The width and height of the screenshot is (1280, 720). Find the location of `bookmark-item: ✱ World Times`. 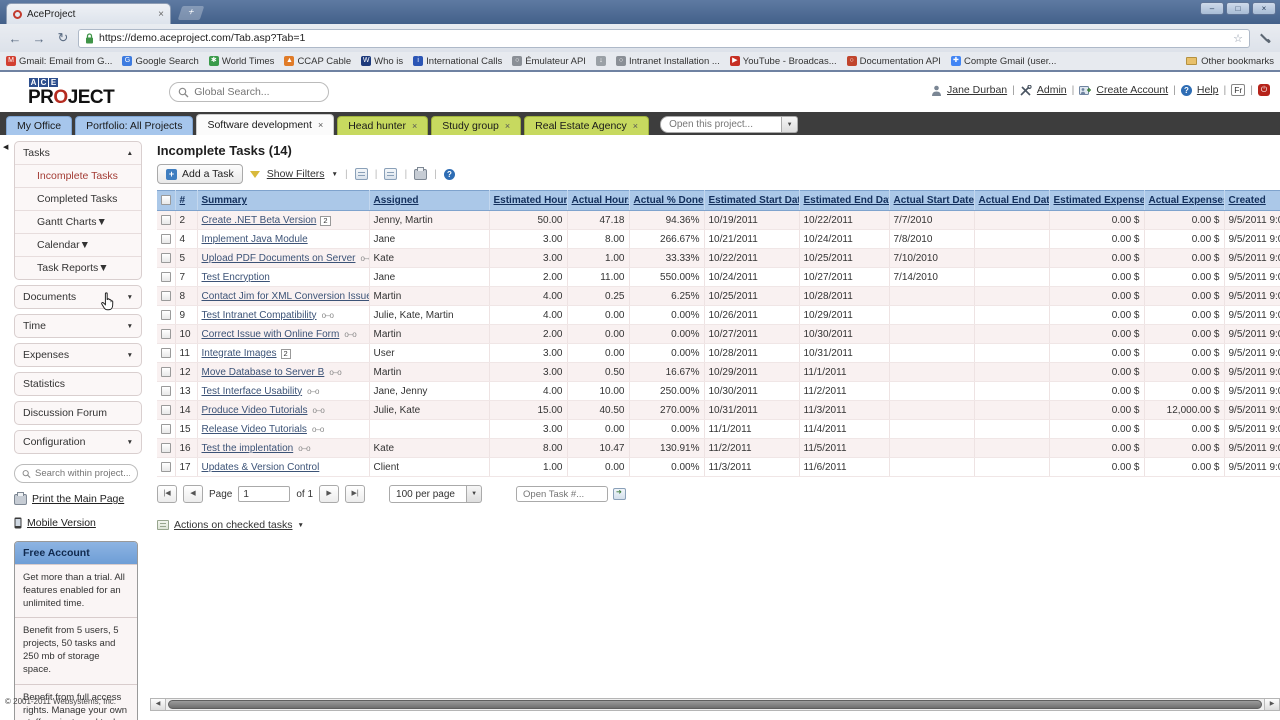

bookmark-item: ✱ World Times is located at coordinates (241, 61).